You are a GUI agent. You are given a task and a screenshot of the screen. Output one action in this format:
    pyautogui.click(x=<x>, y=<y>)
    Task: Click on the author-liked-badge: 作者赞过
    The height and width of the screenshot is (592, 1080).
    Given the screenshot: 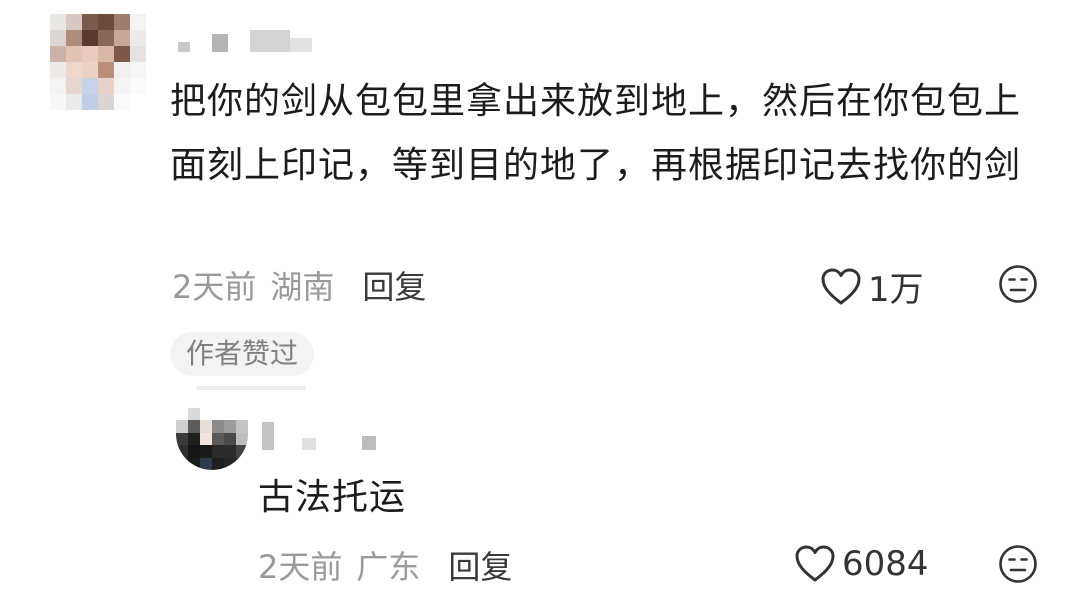 What is the action you would take?
    pyautogui.click(x=242, y=354)
    